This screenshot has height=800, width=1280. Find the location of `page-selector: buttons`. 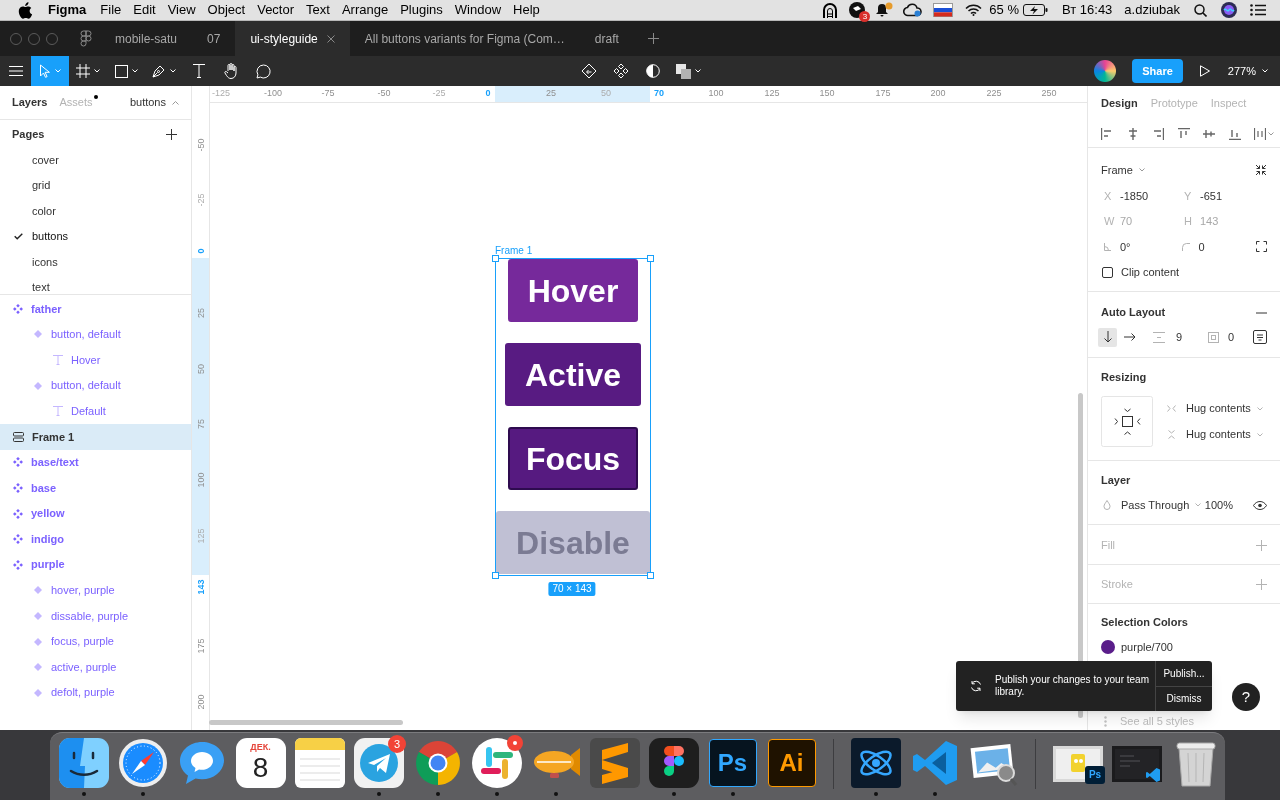

page-selector: buttons is located at coordinates (154, 102).